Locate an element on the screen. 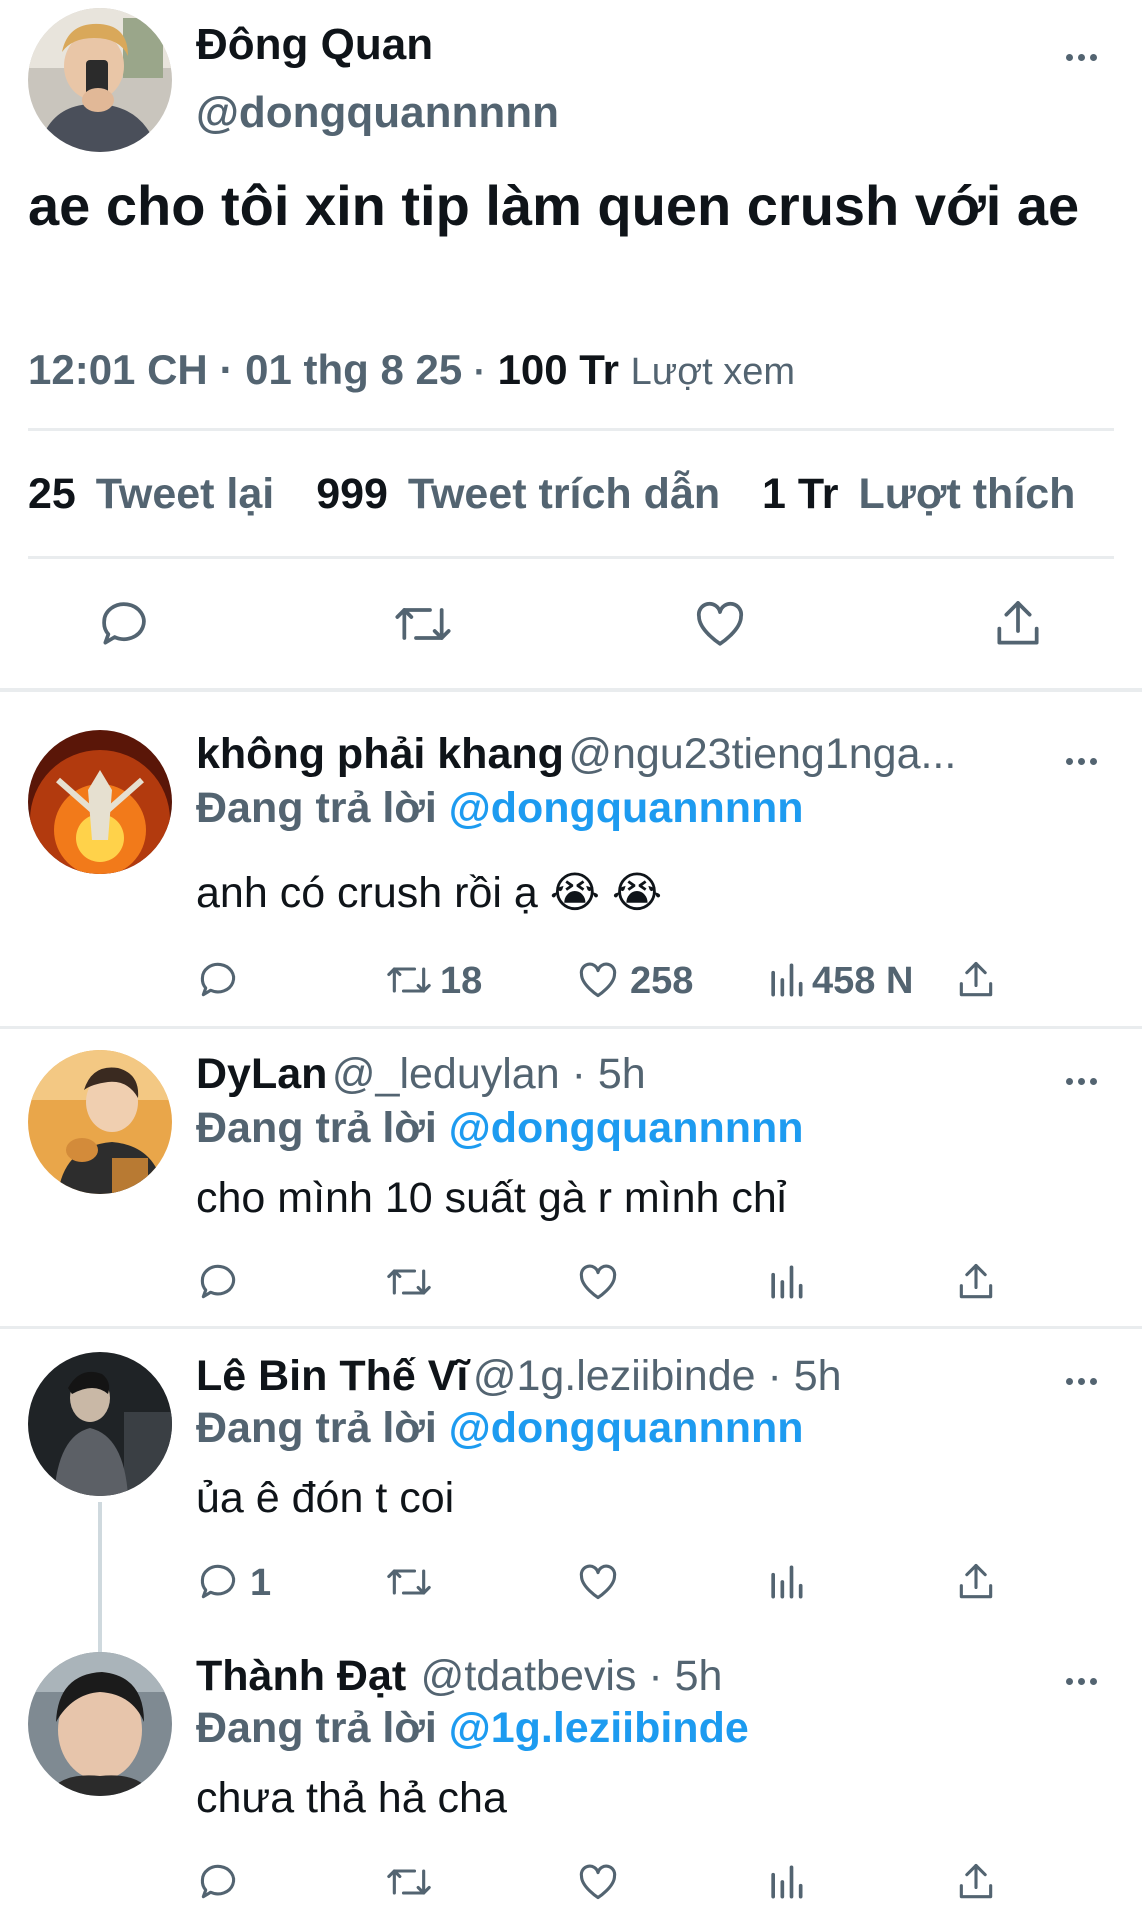 The width and height of the screenshot is (1142, 1920). reply-author-name: Thành Đạt is located at coordinates (301, 1676).